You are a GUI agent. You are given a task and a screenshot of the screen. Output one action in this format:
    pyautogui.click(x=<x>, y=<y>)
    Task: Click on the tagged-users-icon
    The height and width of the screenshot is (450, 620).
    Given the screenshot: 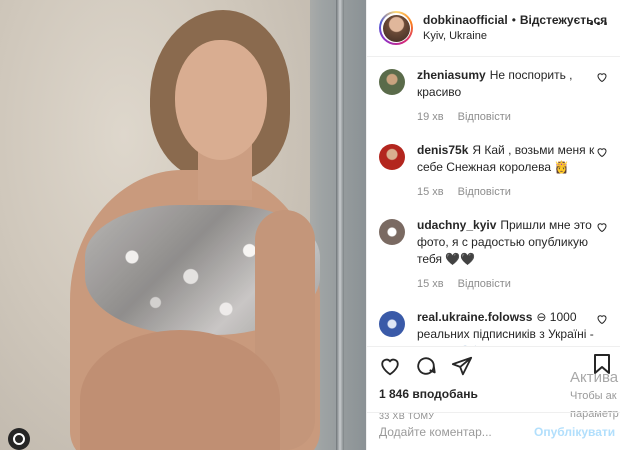 What is the action you would take?
    pyautogui.click(x=19, y=439)
    